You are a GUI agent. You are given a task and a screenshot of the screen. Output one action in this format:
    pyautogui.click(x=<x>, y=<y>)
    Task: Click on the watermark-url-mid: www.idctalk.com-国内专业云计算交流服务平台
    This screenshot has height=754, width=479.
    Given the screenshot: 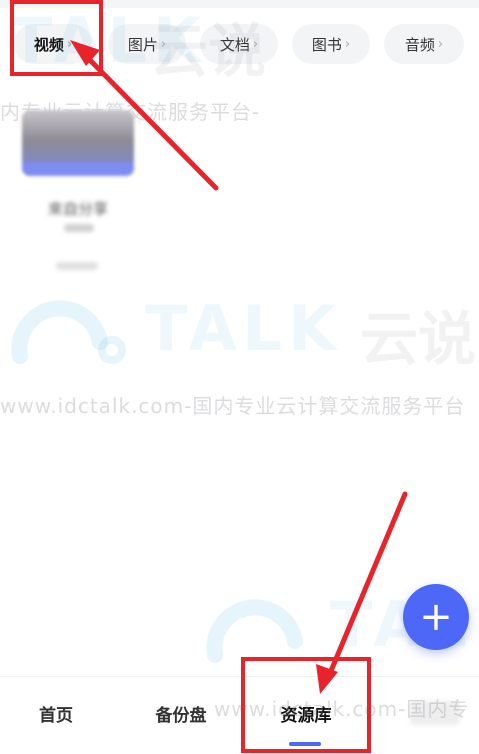 What is the action you would take?
    pyautogui.click(x=233, y=406)
    